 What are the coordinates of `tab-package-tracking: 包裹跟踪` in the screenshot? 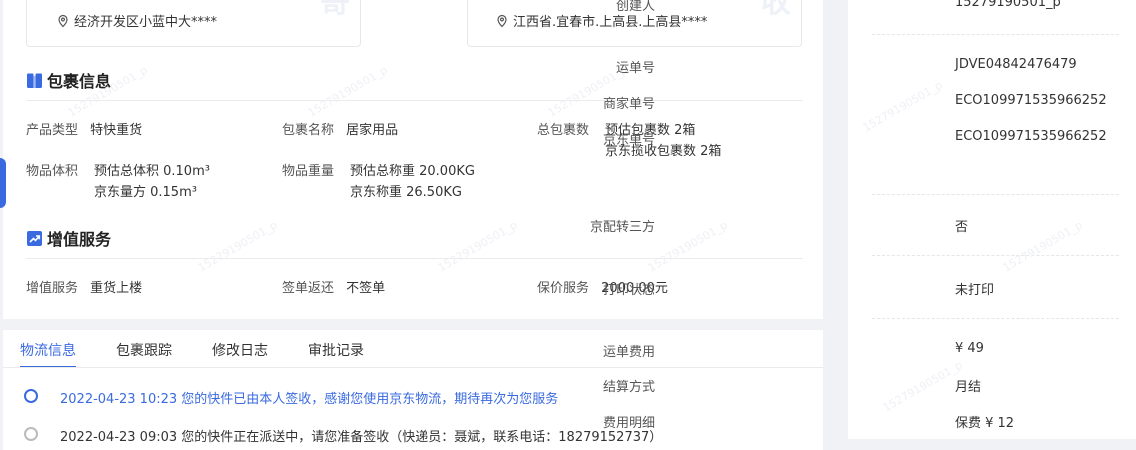 It's located at (144, 354).